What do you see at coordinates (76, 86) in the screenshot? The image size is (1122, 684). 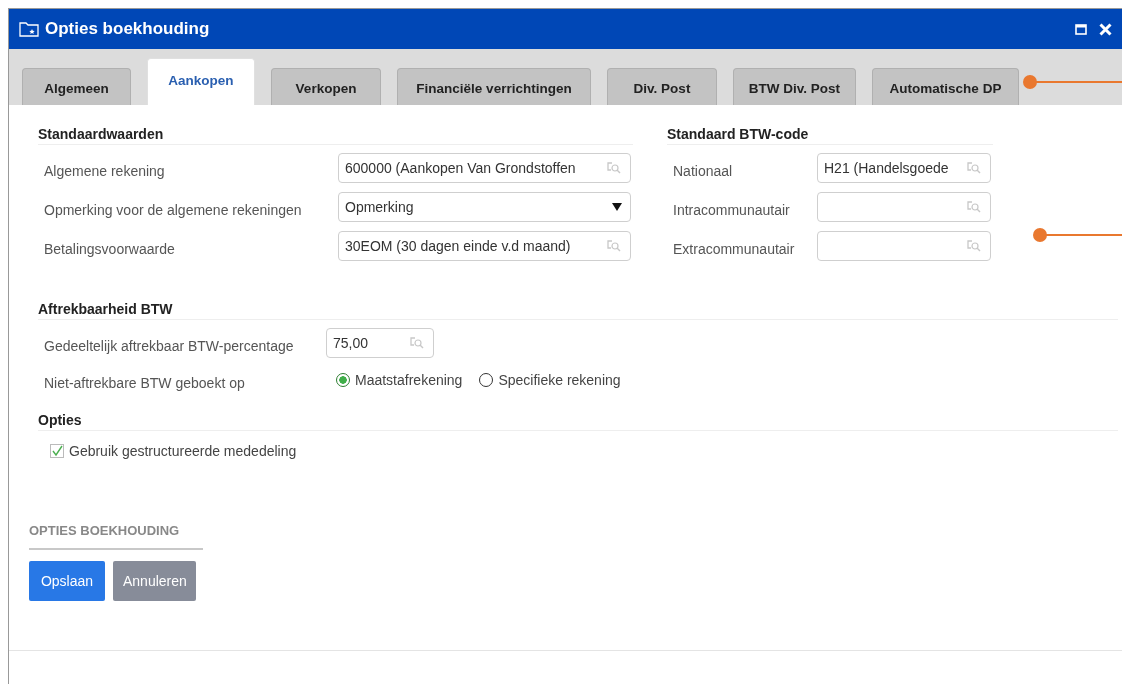 I see `tab: Algemeen` at bounding box center [76, 86].